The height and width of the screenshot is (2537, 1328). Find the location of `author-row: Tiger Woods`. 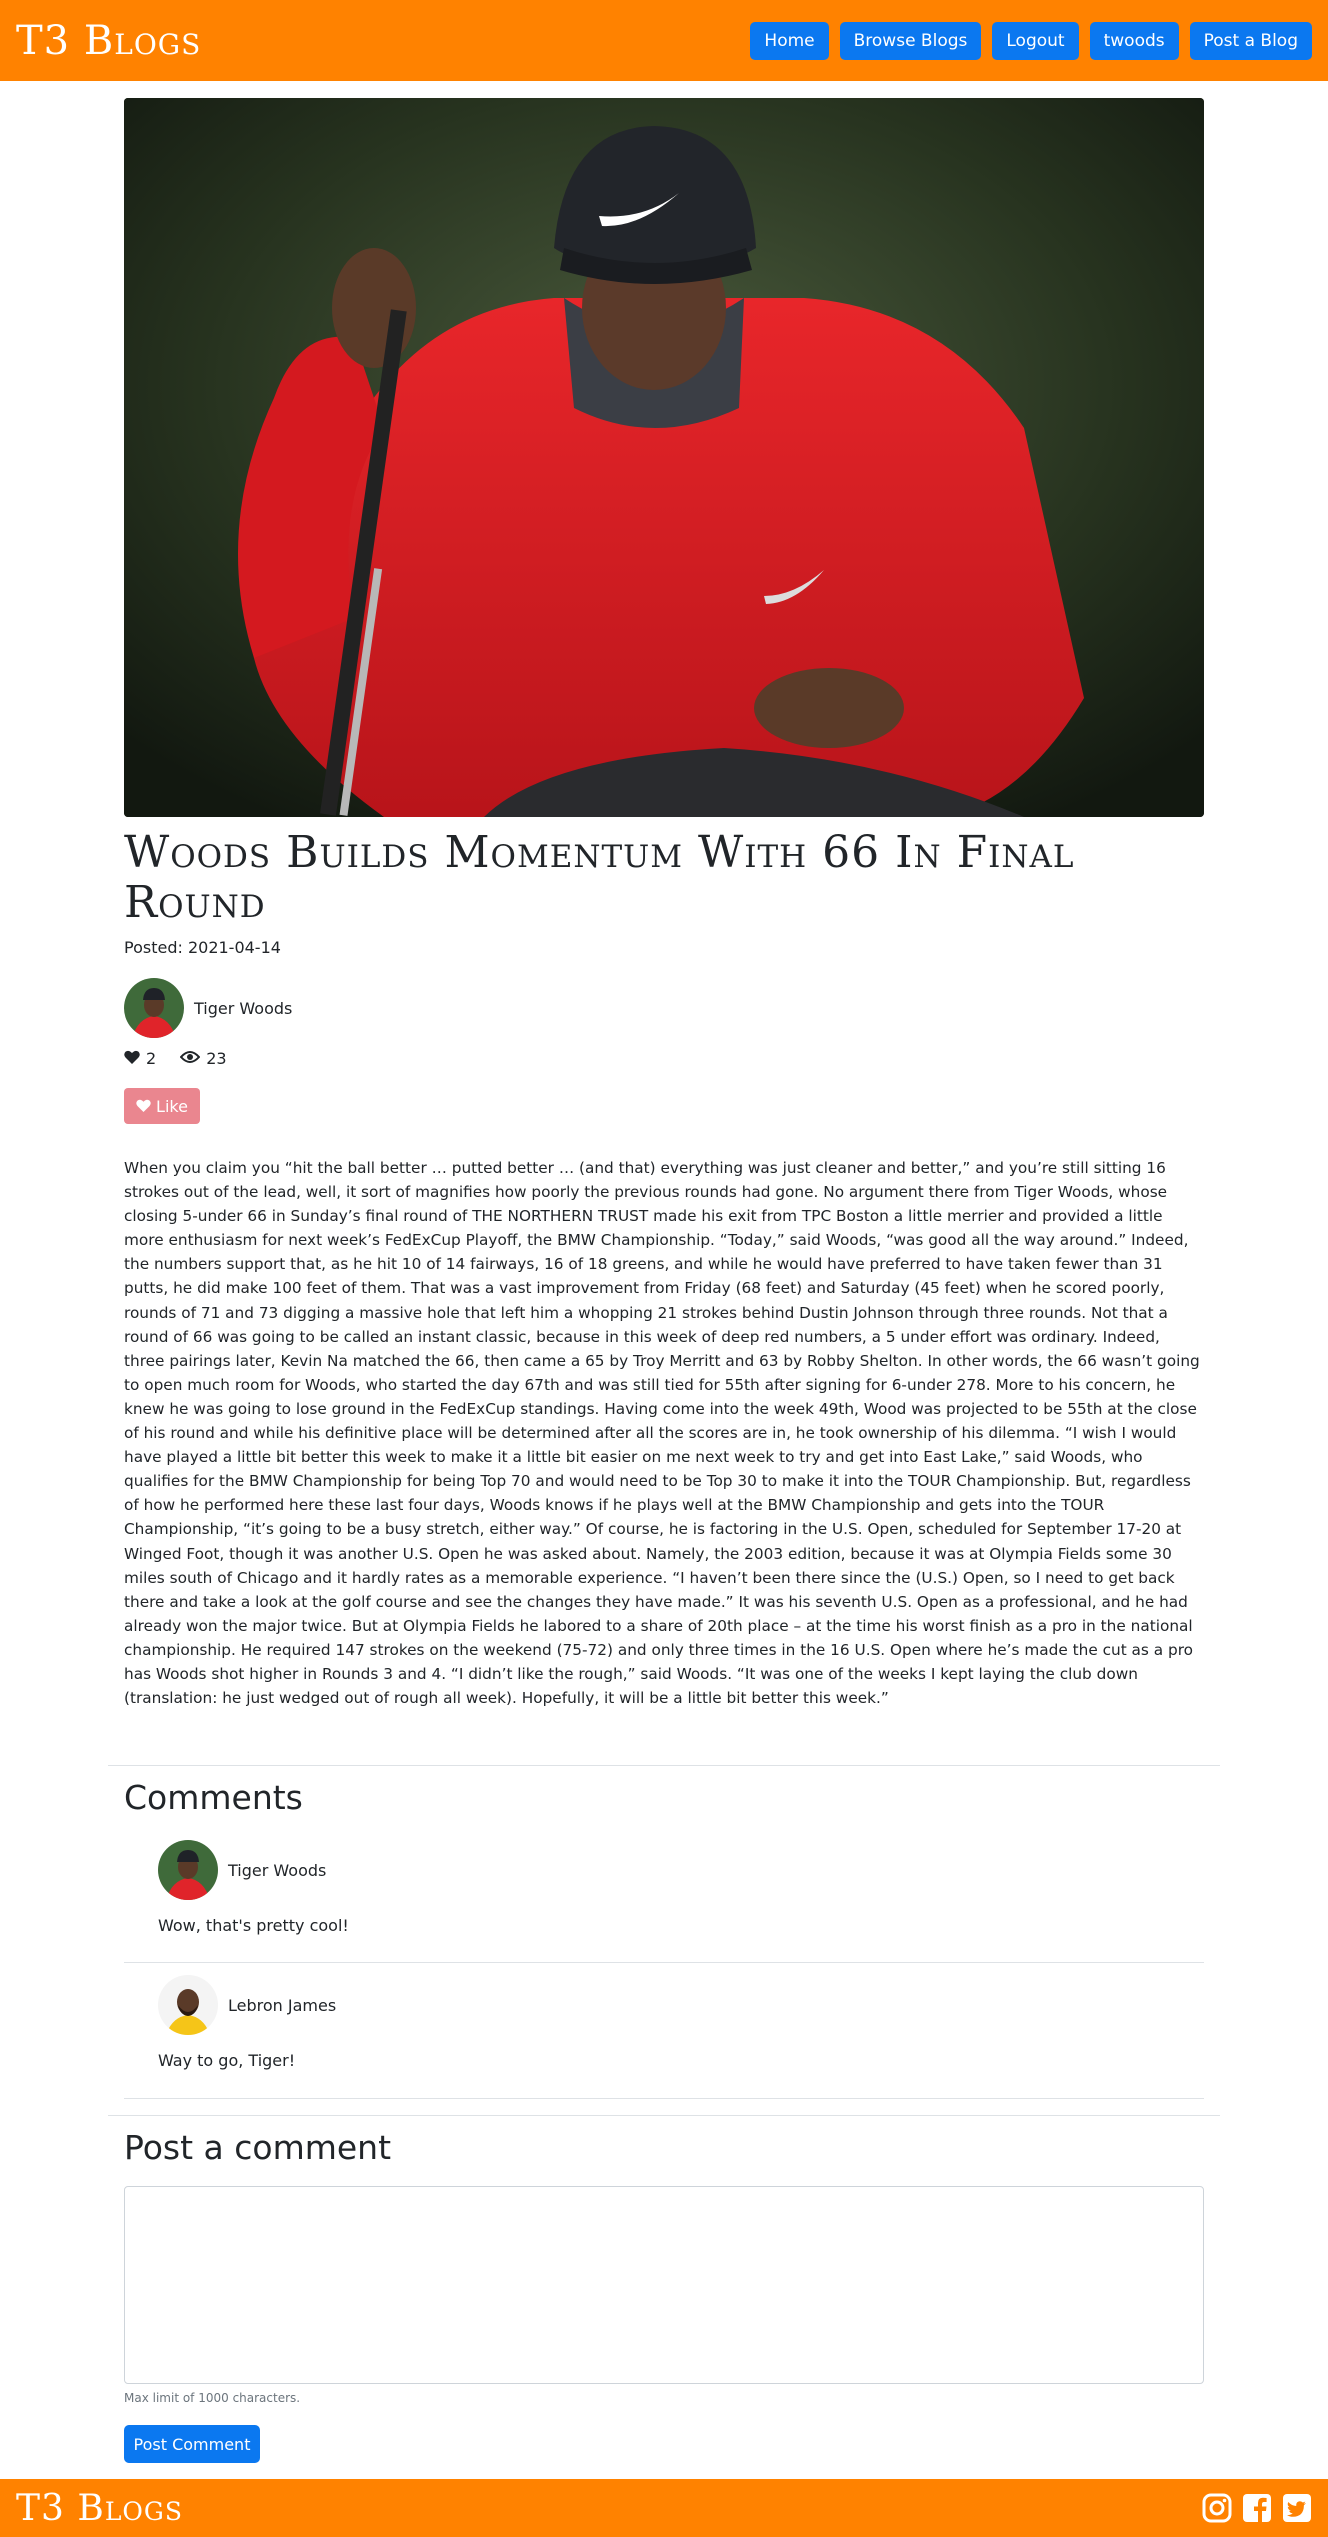

author-row: Tiger Woods is located at coordinates (208, 1008).